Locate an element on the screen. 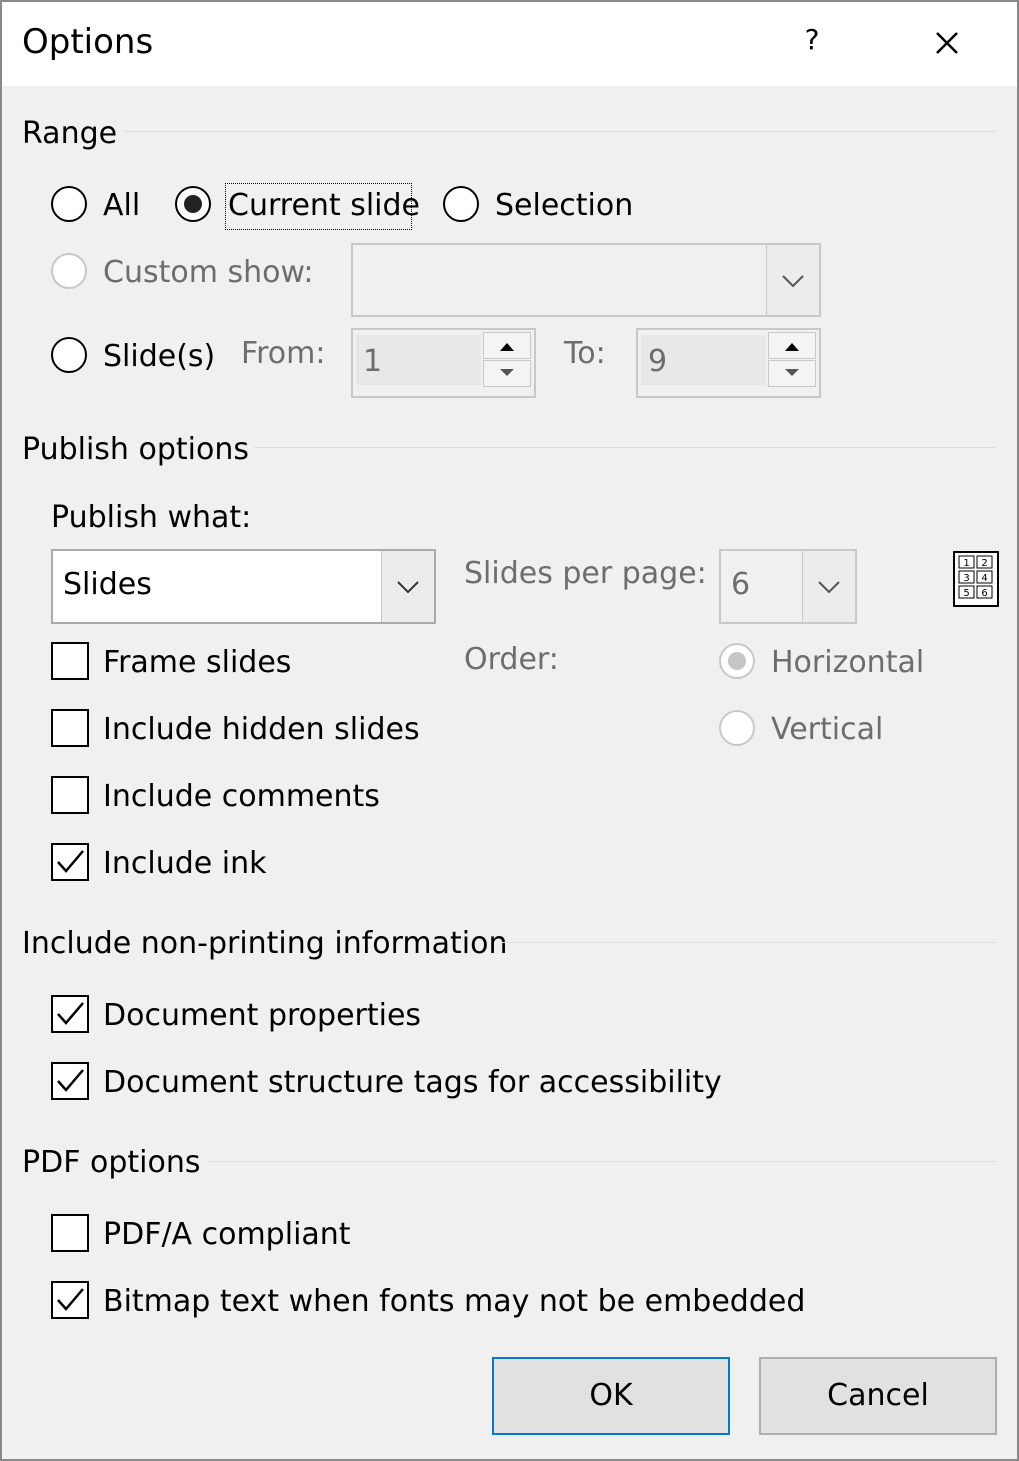 The image size is (1019, 1461). from-spin-buttons is located at coordinates (507, 360).